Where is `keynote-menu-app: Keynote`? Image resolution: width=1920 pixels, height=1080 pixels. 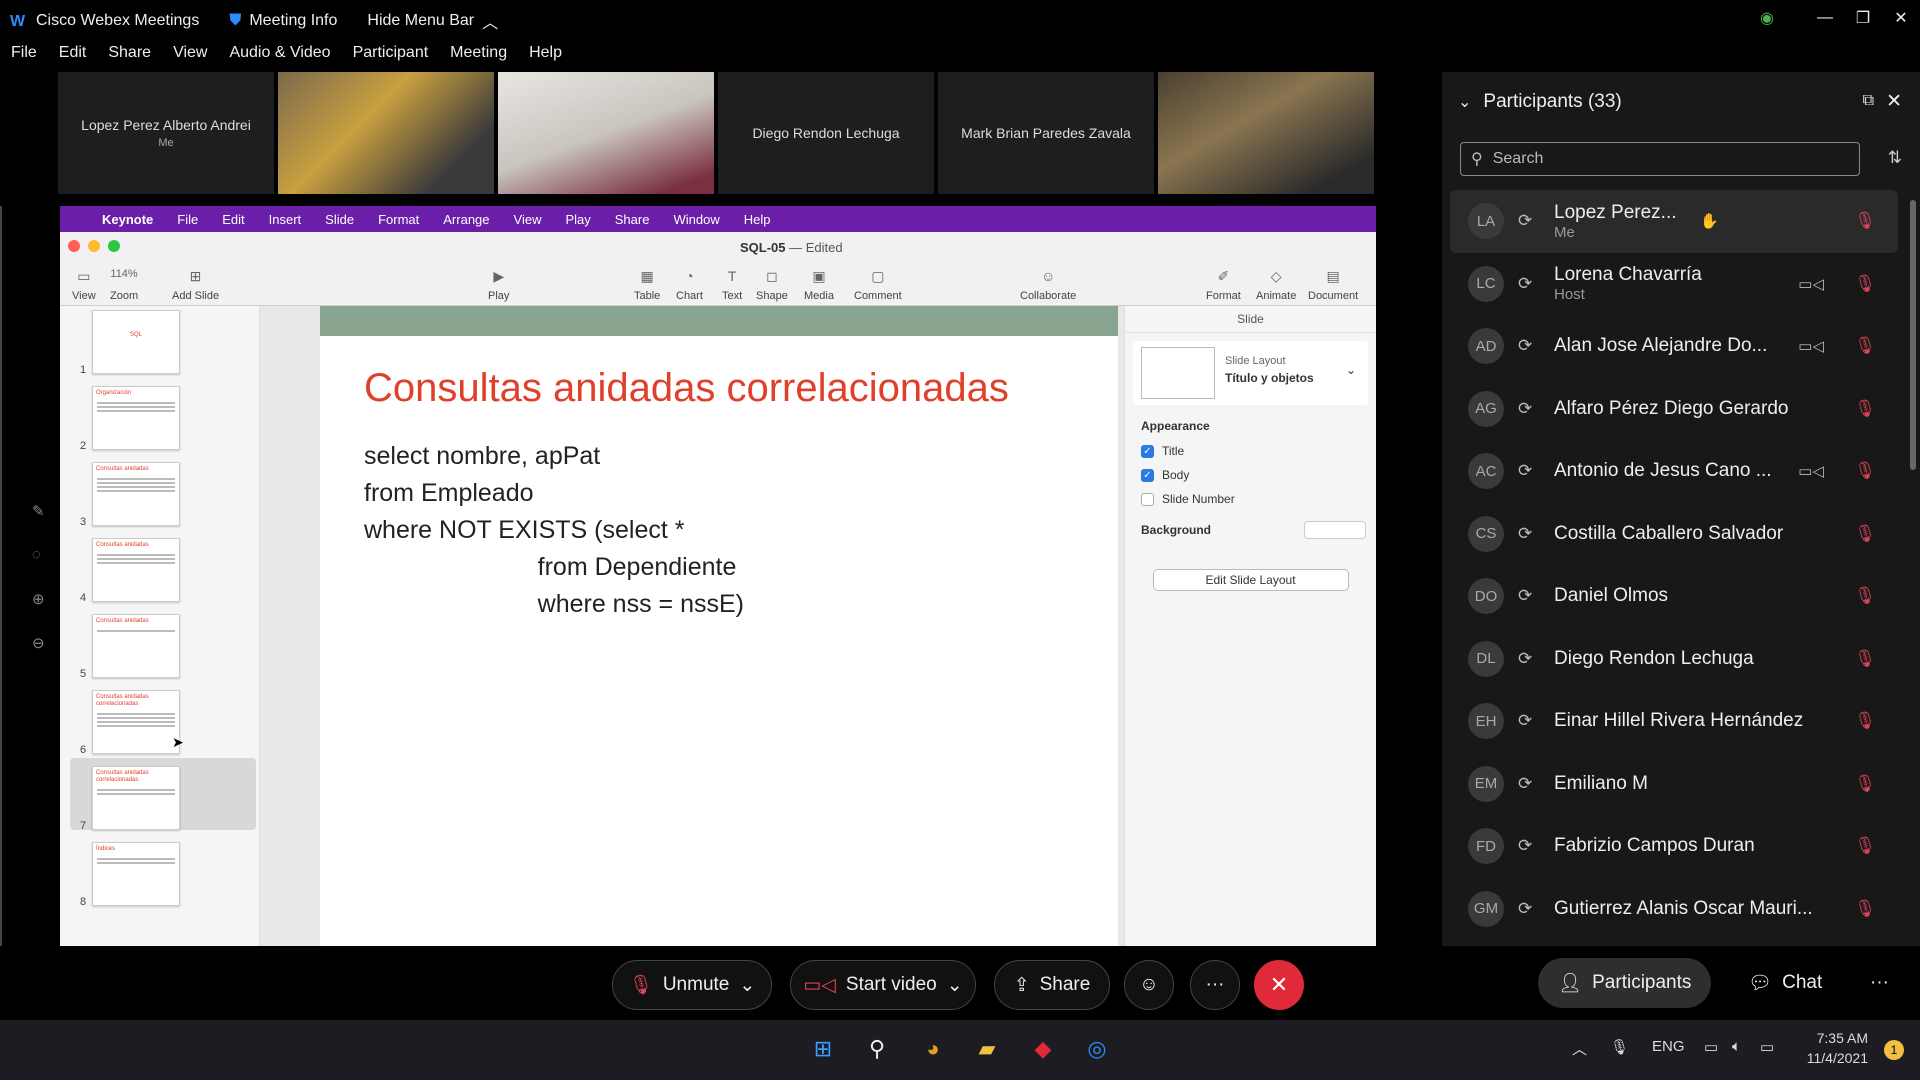
keynote-menu-app: Keynote is located at coordinates (127, 219).